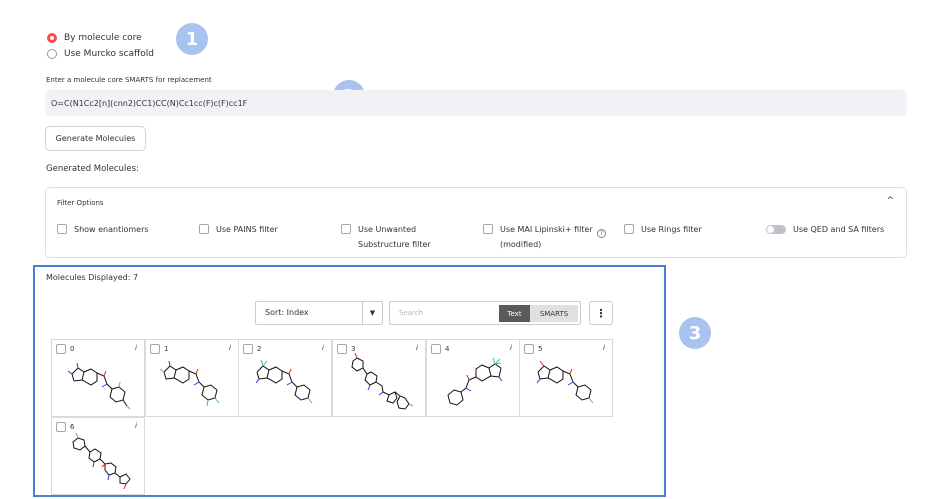 This screenshot has height=499, width=950. Describe the element at coordinates (80, 203) in the screenshot. I see `filter-options-title: Filter Options` at that location.